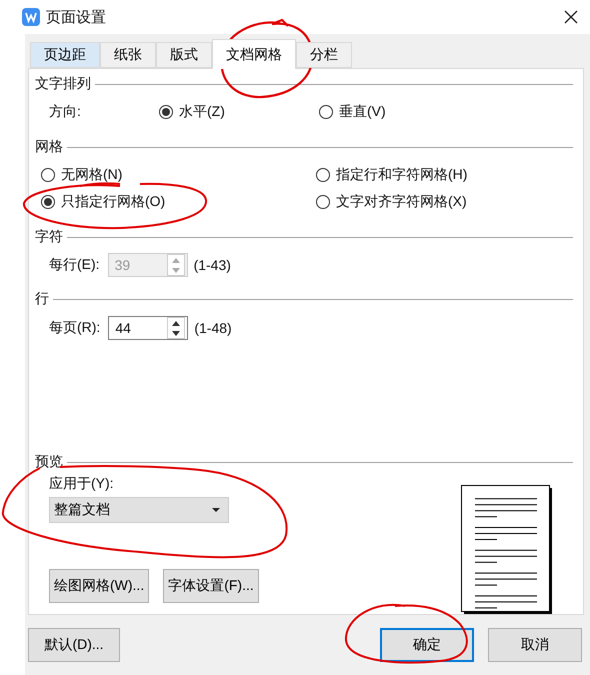  Describe the element at coordinates (49, 462) in the screenshot. I see `section-heading: 预览` at that location.